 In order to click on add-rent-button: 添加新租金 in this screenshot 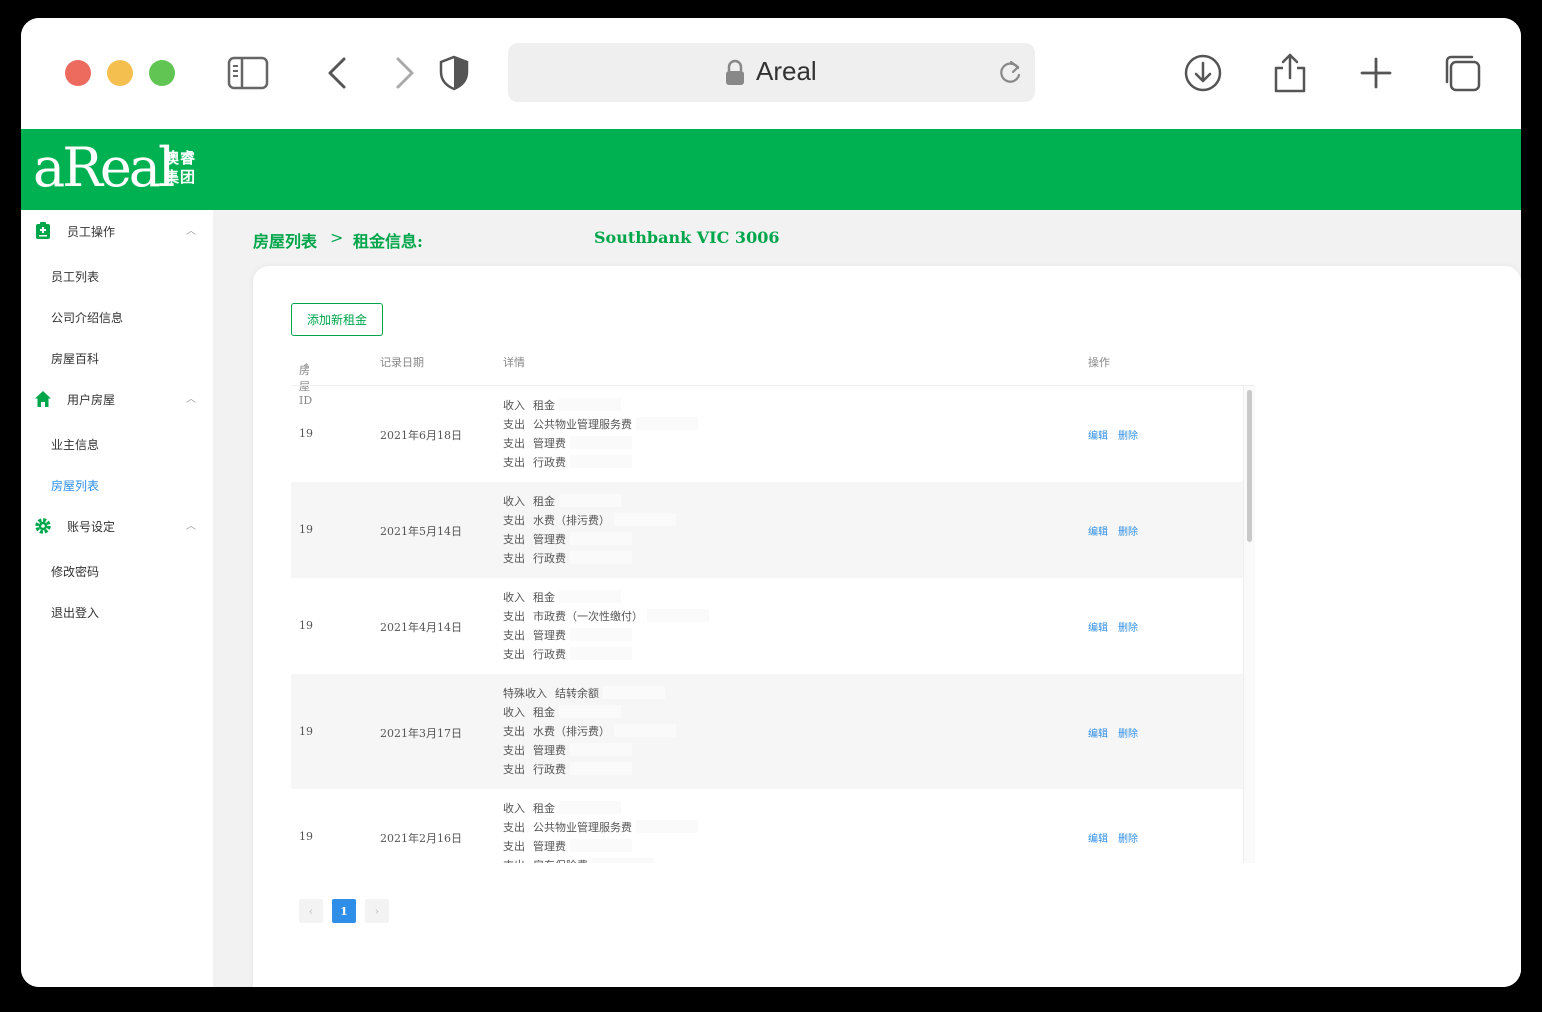, I will do `click(337, 319)`.